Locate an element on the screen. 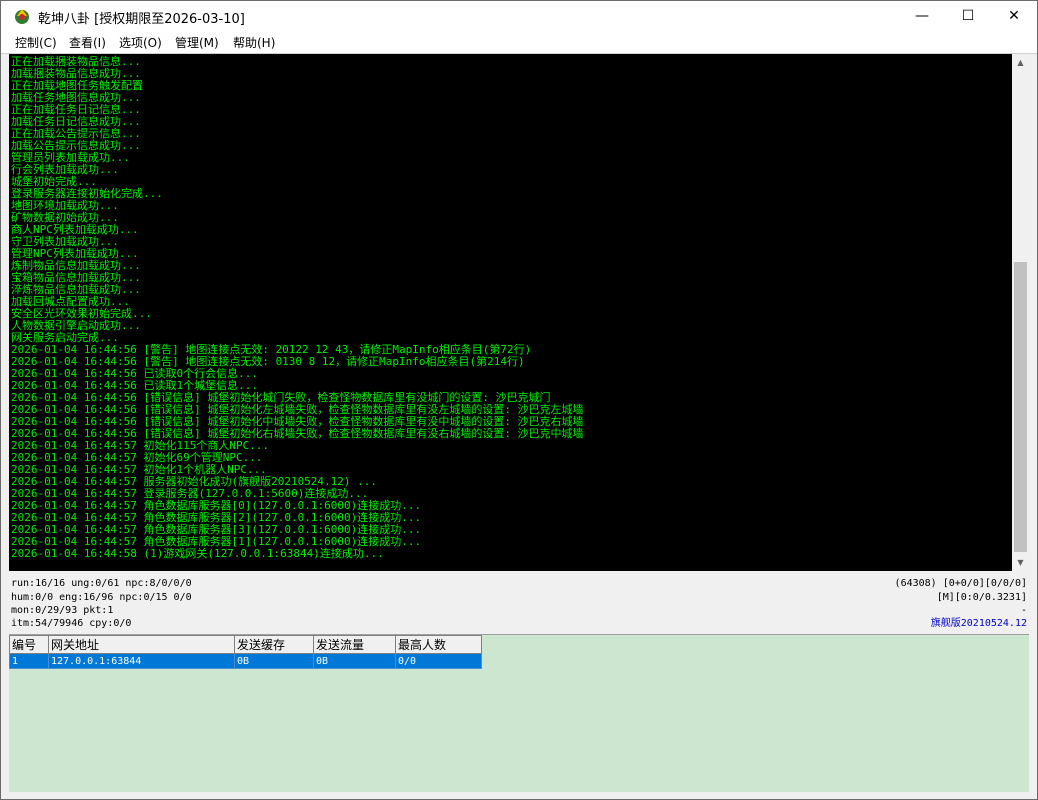 This screenshot has width=1038, height=800. app-logo-icon is located at coordinates (22, 16).